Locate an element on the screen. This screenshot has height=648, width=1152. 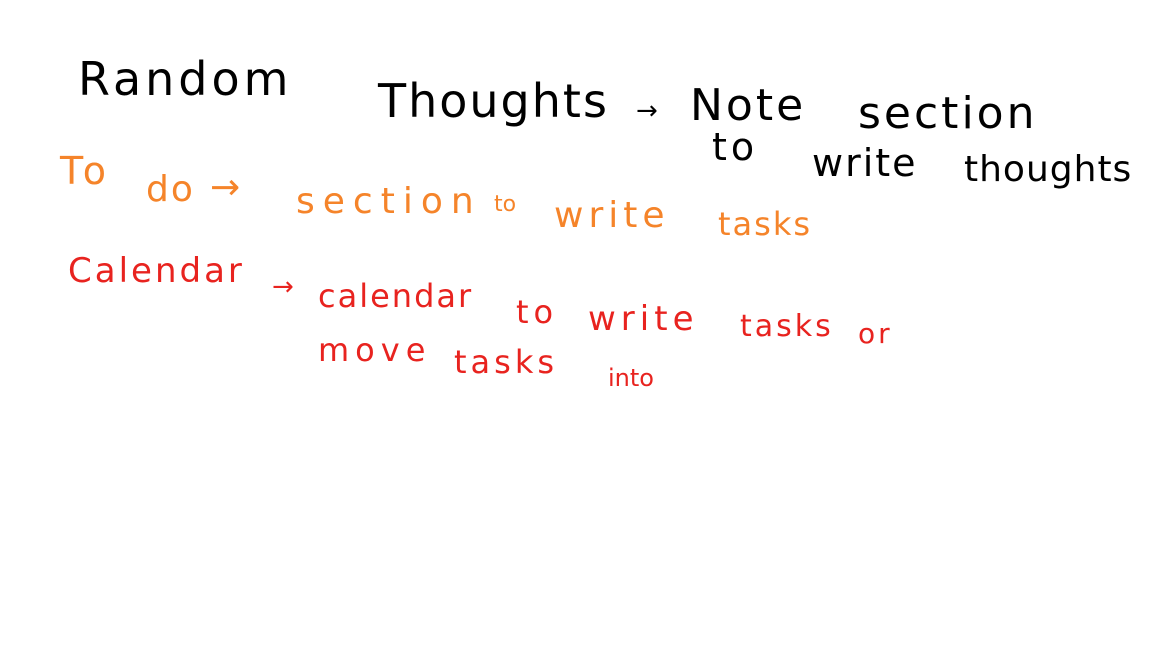
thoughts-word: thoughts is located at coordinates (1048, 169).